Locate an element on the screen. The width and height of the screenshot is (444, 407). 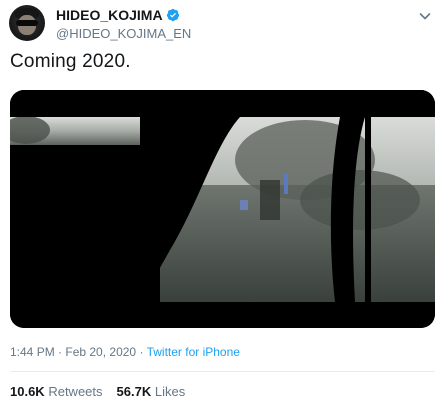
tweet-date: Feb 20, 2020 is located at coordinates (100, 352).